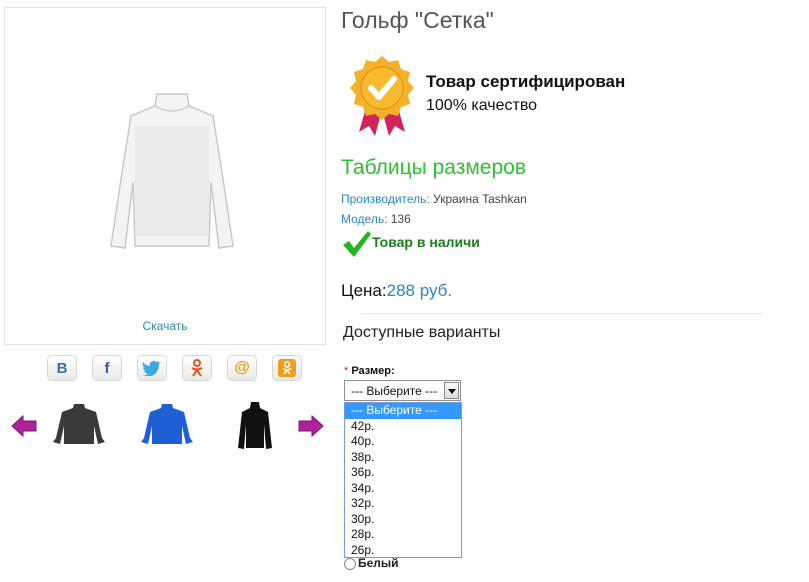  What do you see at coordinates (172, 170) in the screenshot?
I see `product-main-image` at bounding box center [172, 170].